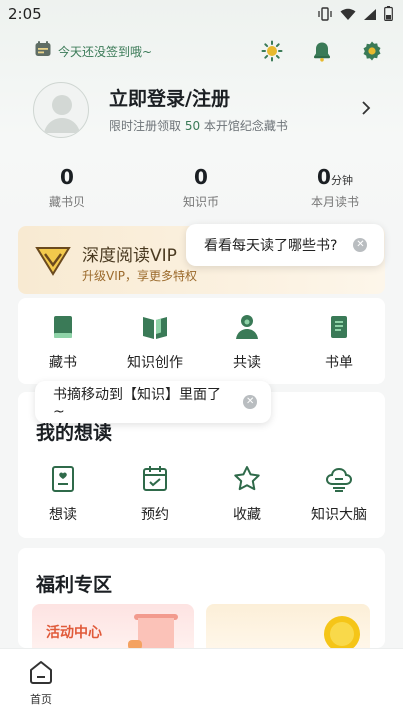 Image resolution: width=403 pixels, height=716 pixels. What do you see at coordinates (201, 682) in the screenshot?
I see `bottom-navigation: 首页` at bounding box center [201, 682].